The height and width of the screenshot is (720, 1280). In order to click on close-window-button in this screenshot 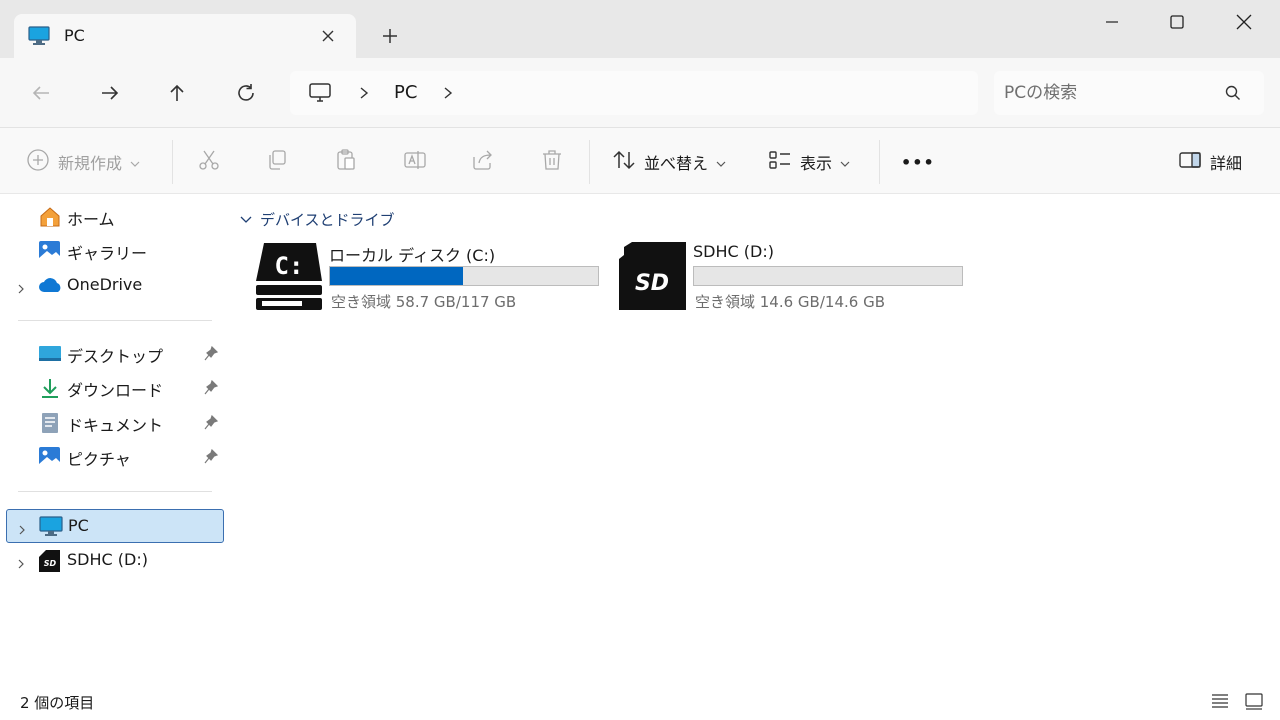, I will do `click(1244, 22)`.